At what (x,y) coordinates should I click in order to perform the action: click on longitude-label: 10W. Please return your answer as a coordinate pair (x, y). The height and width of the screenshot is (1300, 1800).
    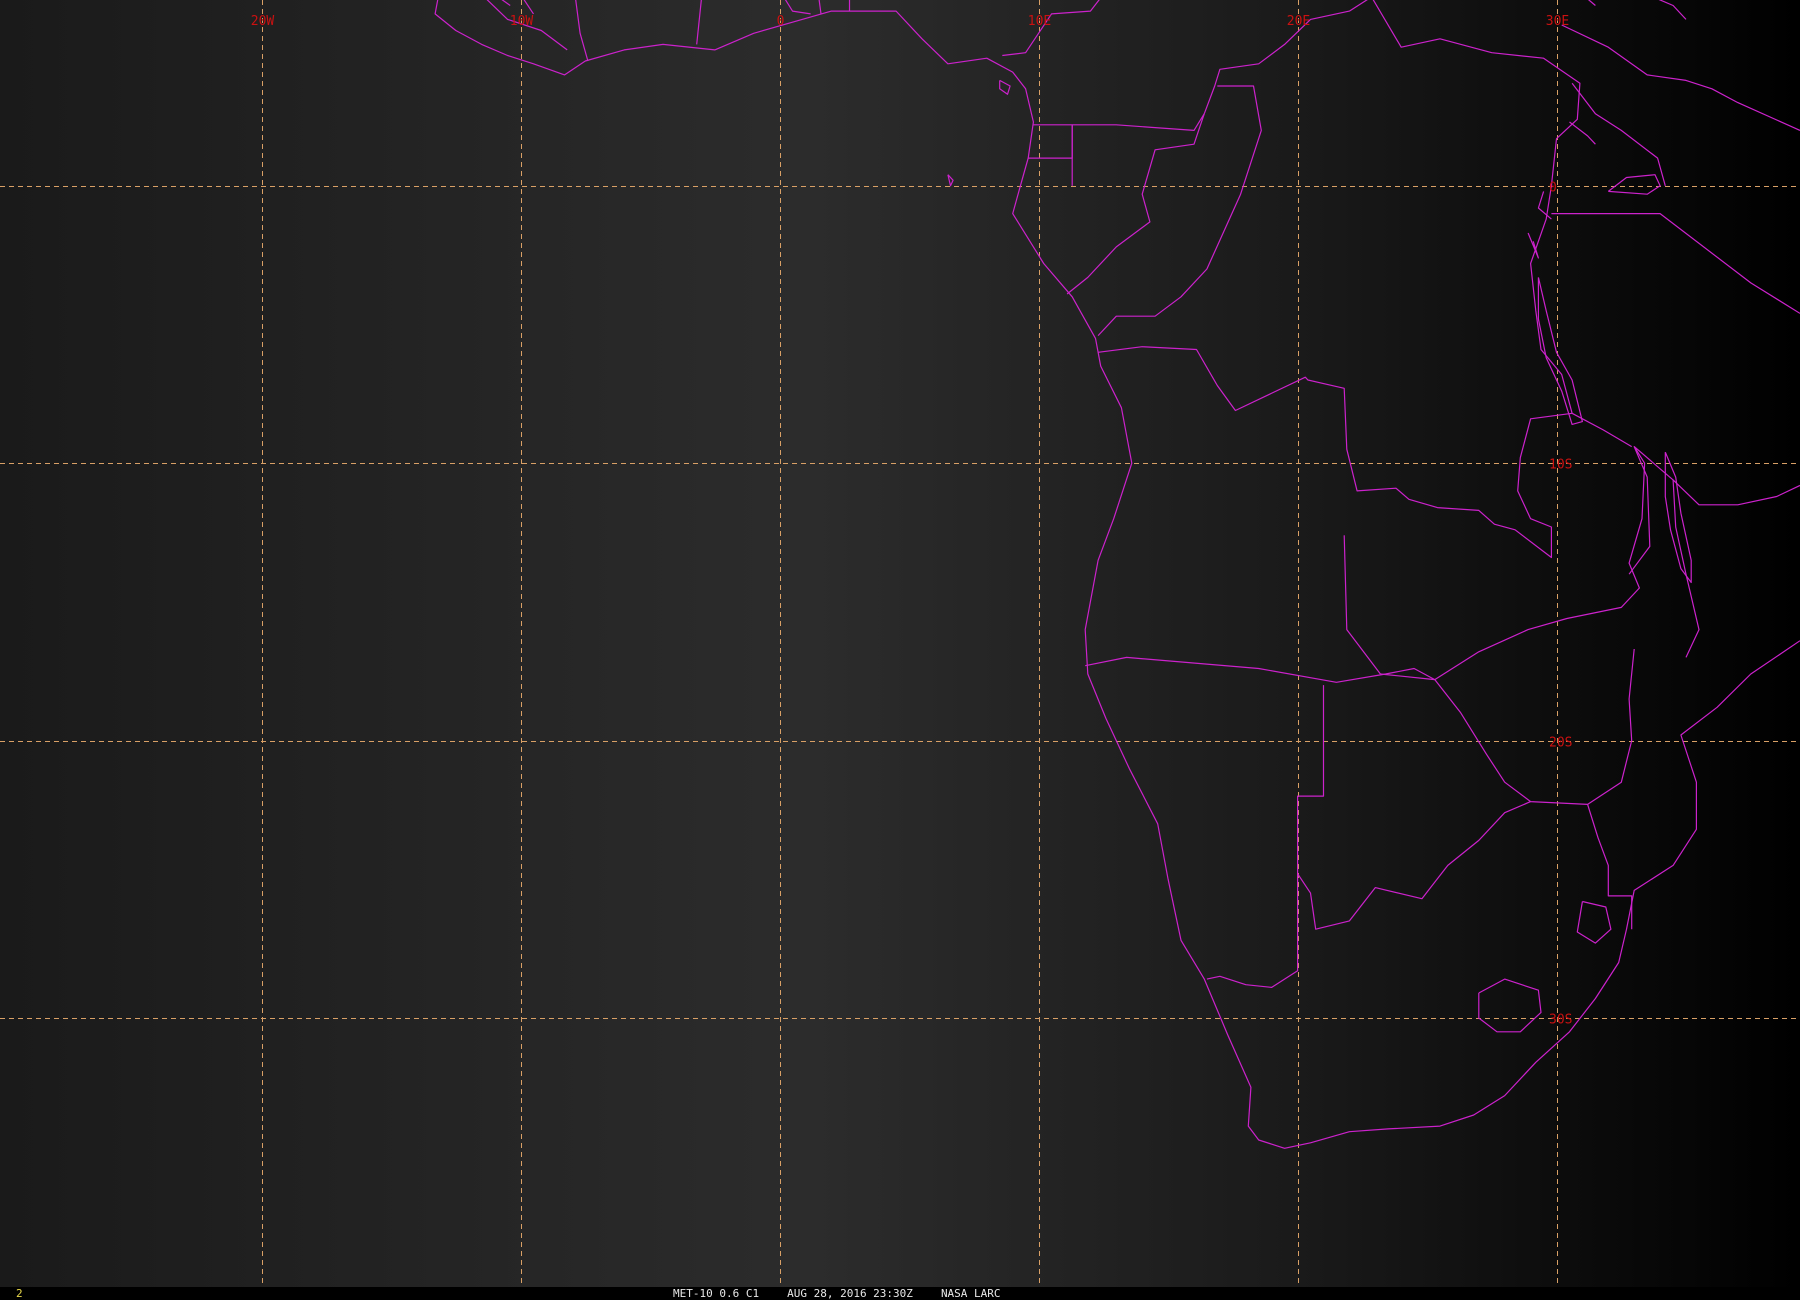
    Looking at the image, I should click on (522, 21).